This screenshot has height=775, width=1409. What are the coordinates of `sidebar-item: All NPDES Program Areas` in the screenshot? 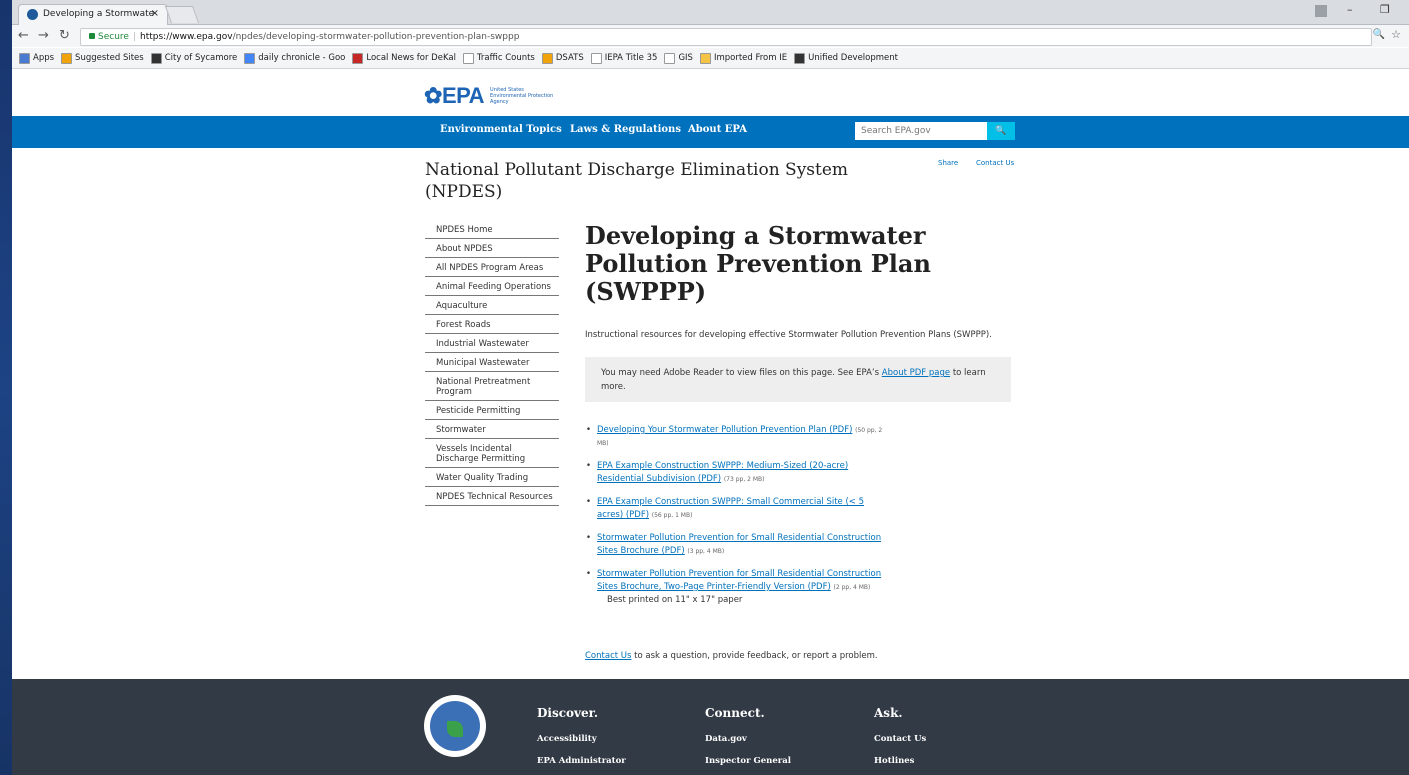 It's located at (492, 267).